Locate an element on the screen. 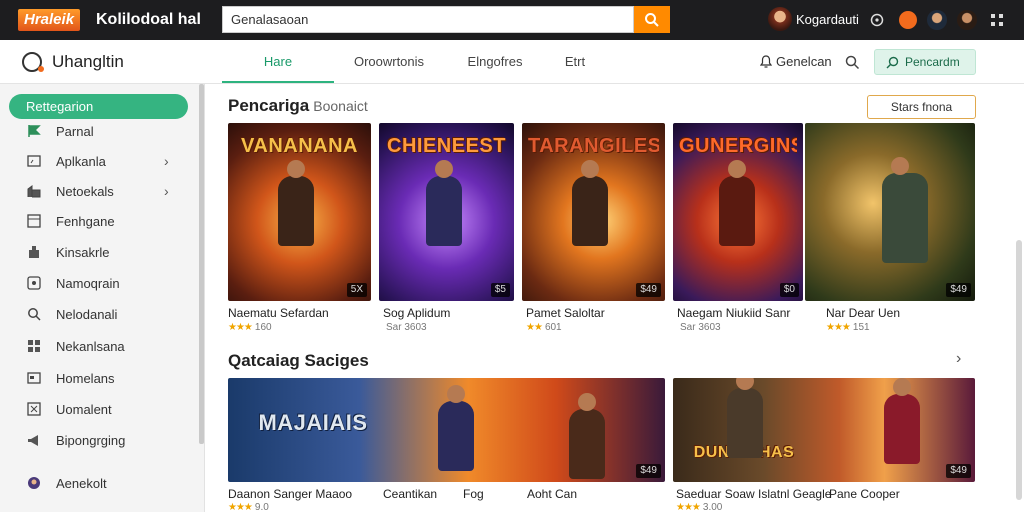 The width and height of the screenshot is (1024, 512). game-card: TARANGILES $49 is located at coordinates (593, 212).